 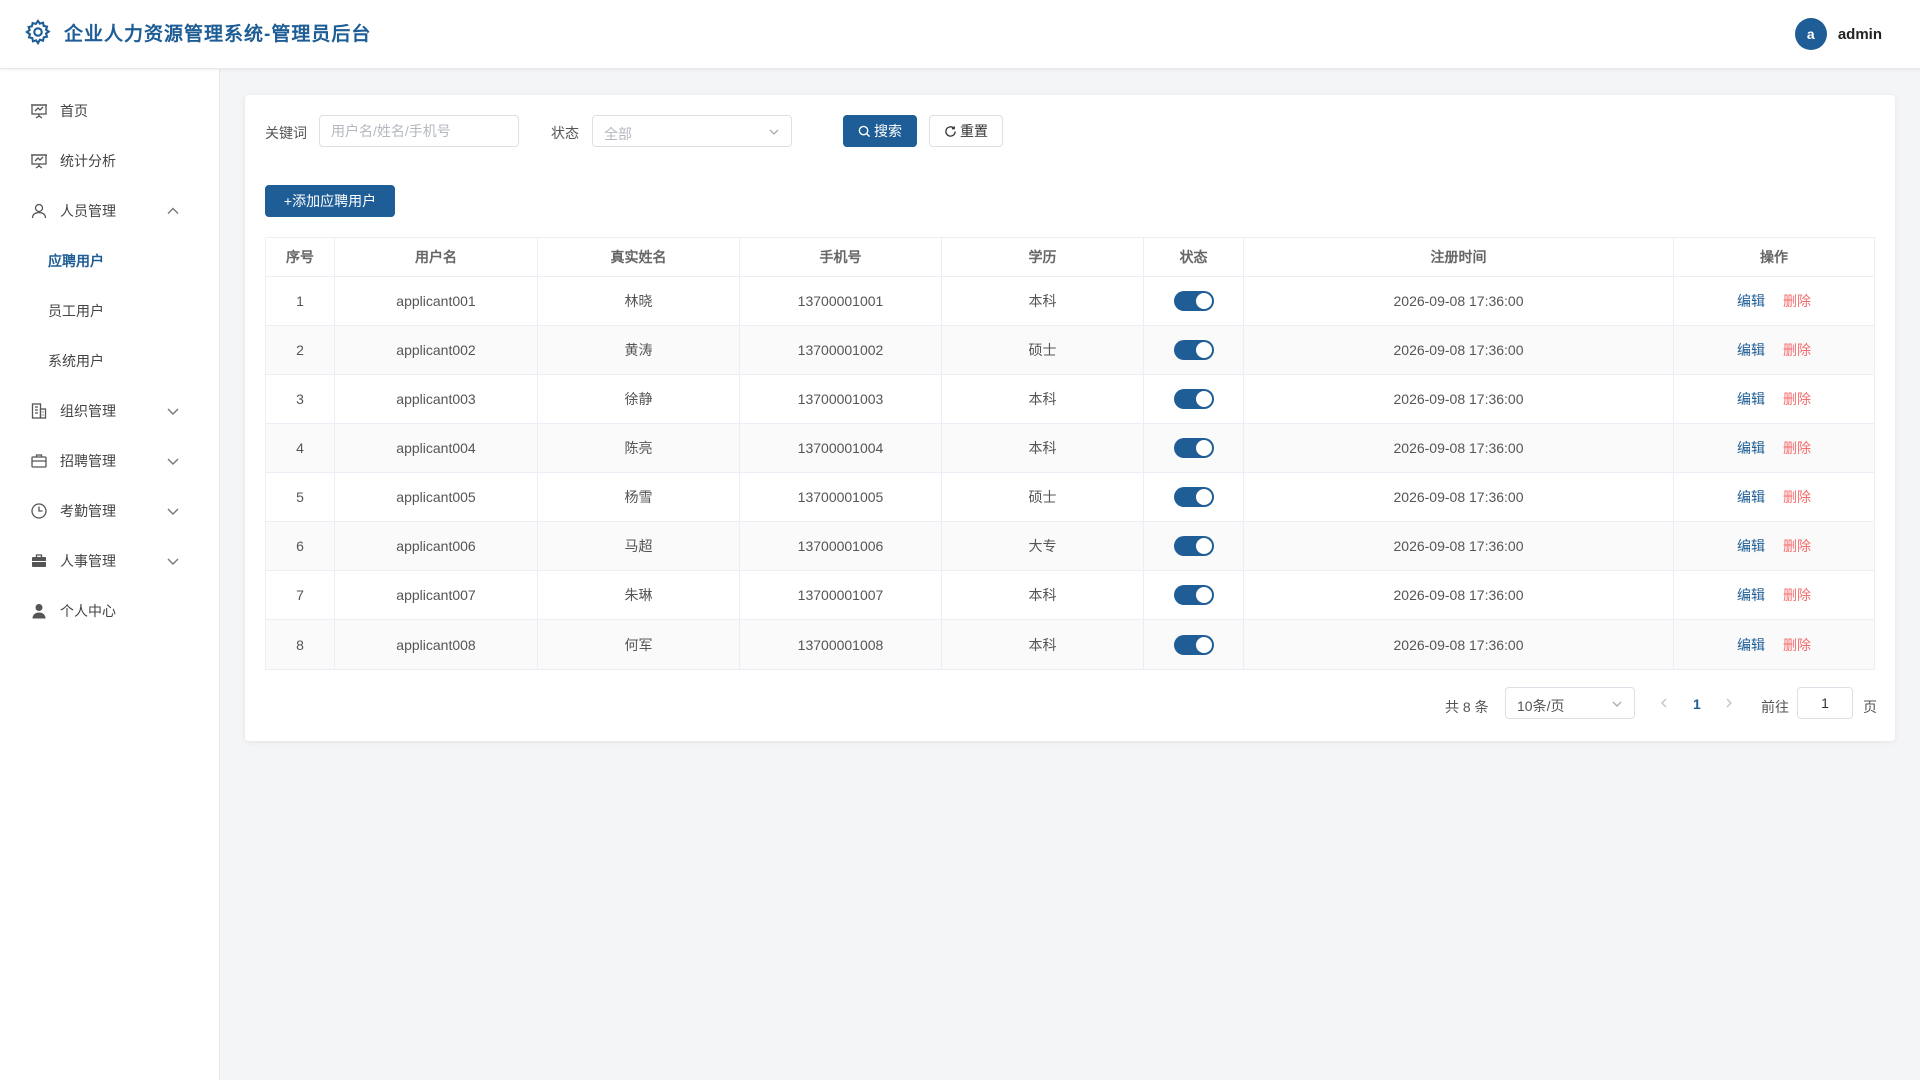 I want to click on sidebar-item-personal-center: 个人中心, so click(x=109, y=611).